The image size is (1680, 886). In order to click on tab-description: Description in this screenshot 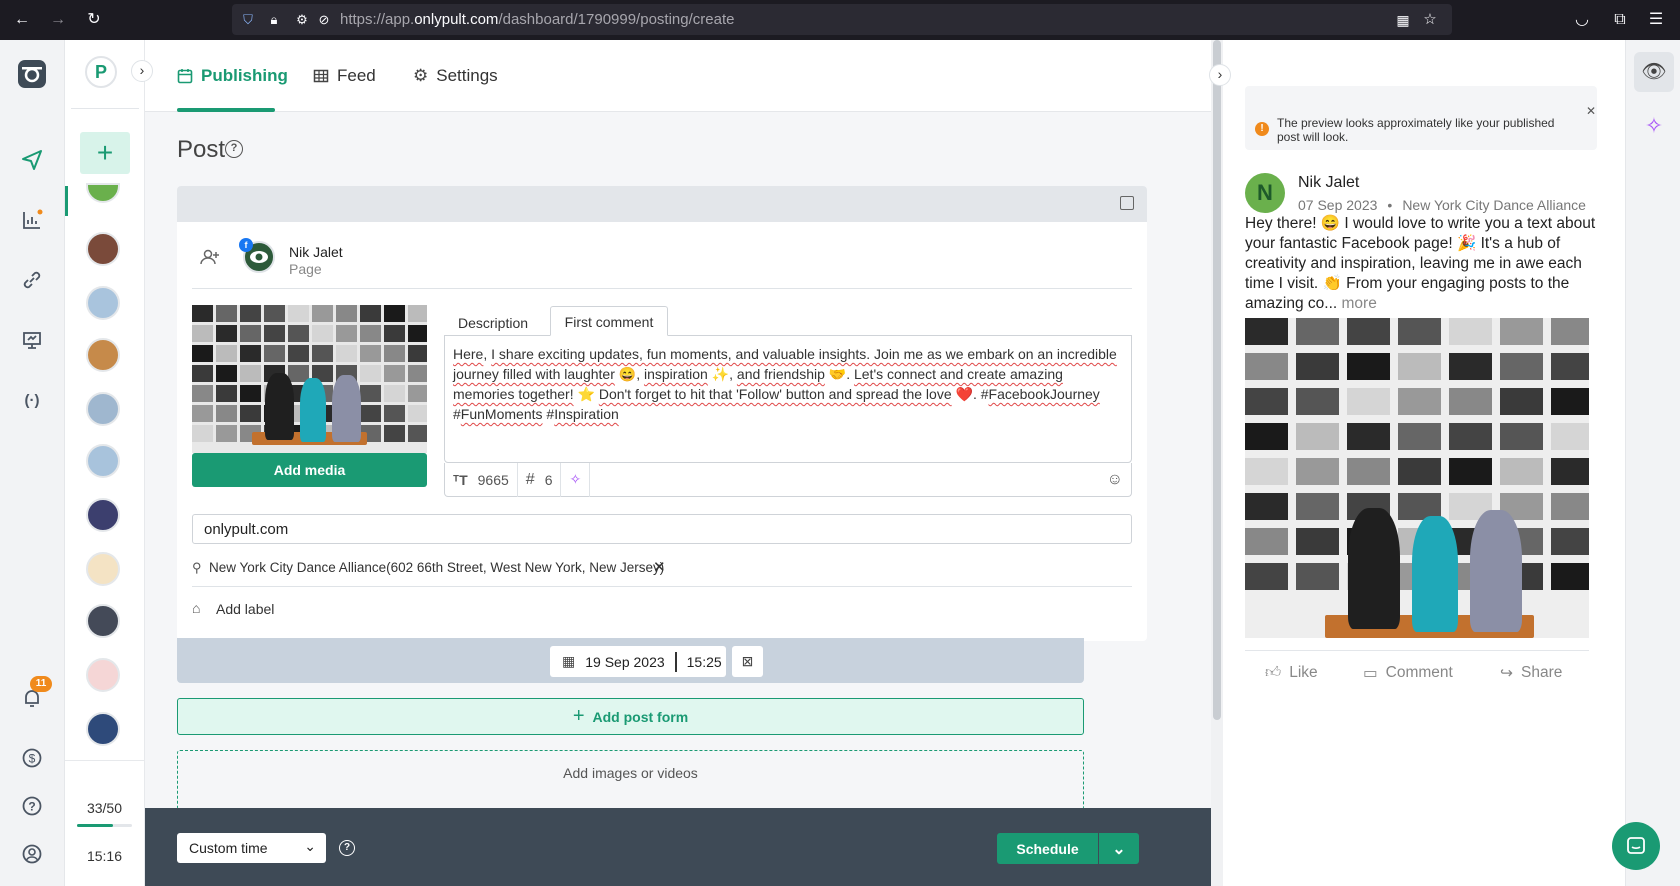, I will do `click(493, 323)`.